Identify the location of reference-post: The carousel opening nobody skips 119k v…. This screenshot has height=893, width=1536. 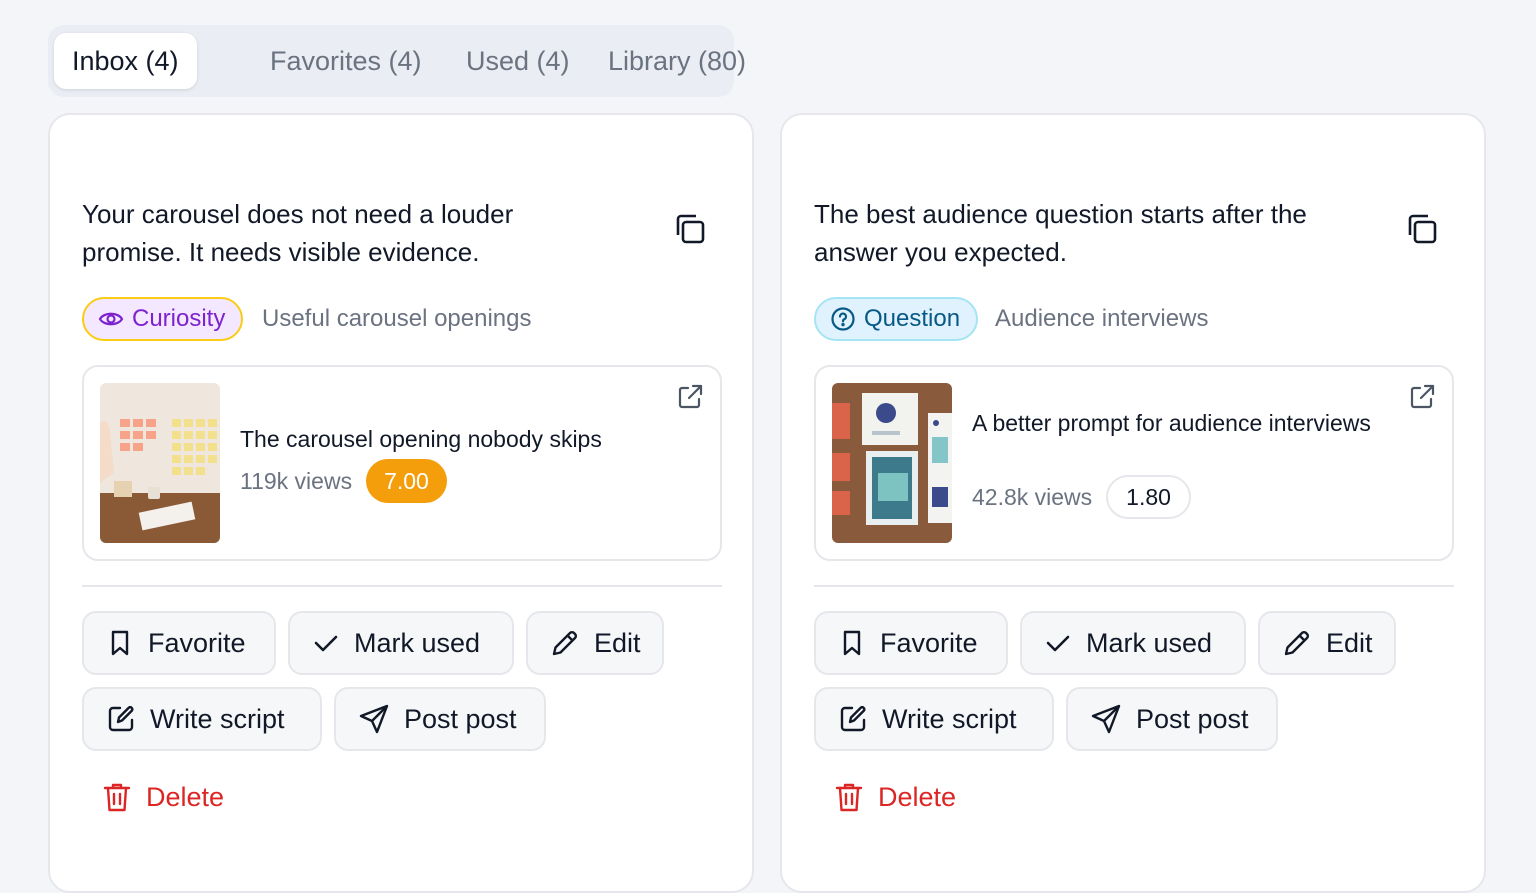
(402, 463).